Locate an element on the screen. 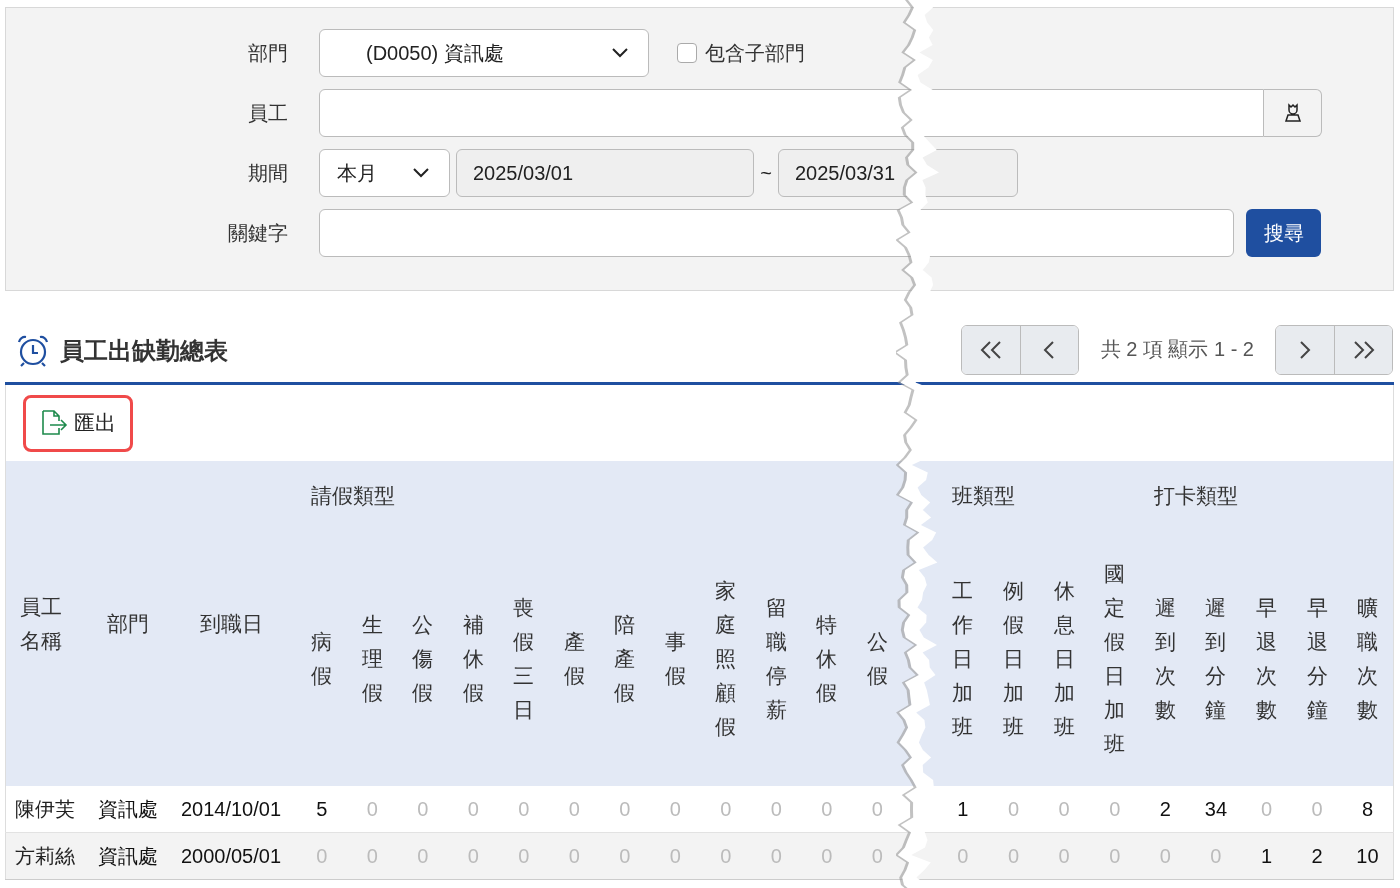 The width and height of the screenshot is (1400, 888). end-date-field: 2025/03/31 is located at coordinates (898, 173).